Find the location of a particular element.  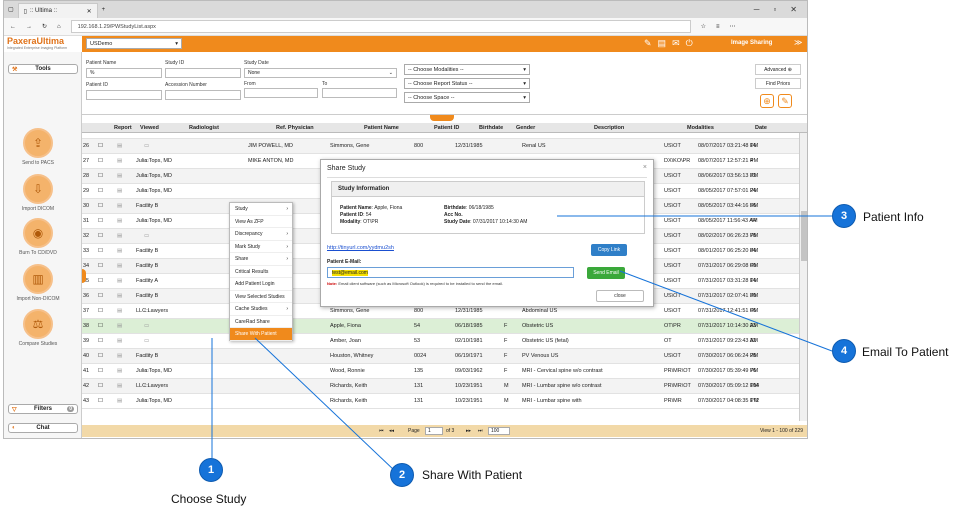

callout-badge-3: 3 is located at coordinates (844, 216).